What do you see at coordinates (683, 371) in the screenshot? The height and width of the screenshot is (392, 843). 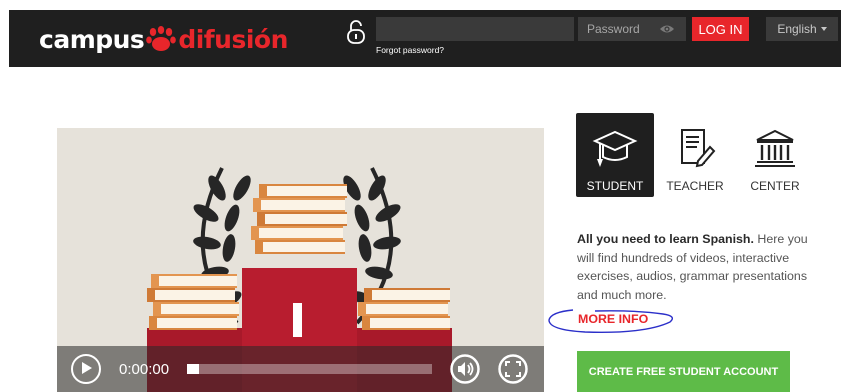 I see `create-student-account-button: CREATE FREE STUDENT ACCOUNT` at bounding box center [683, 371].